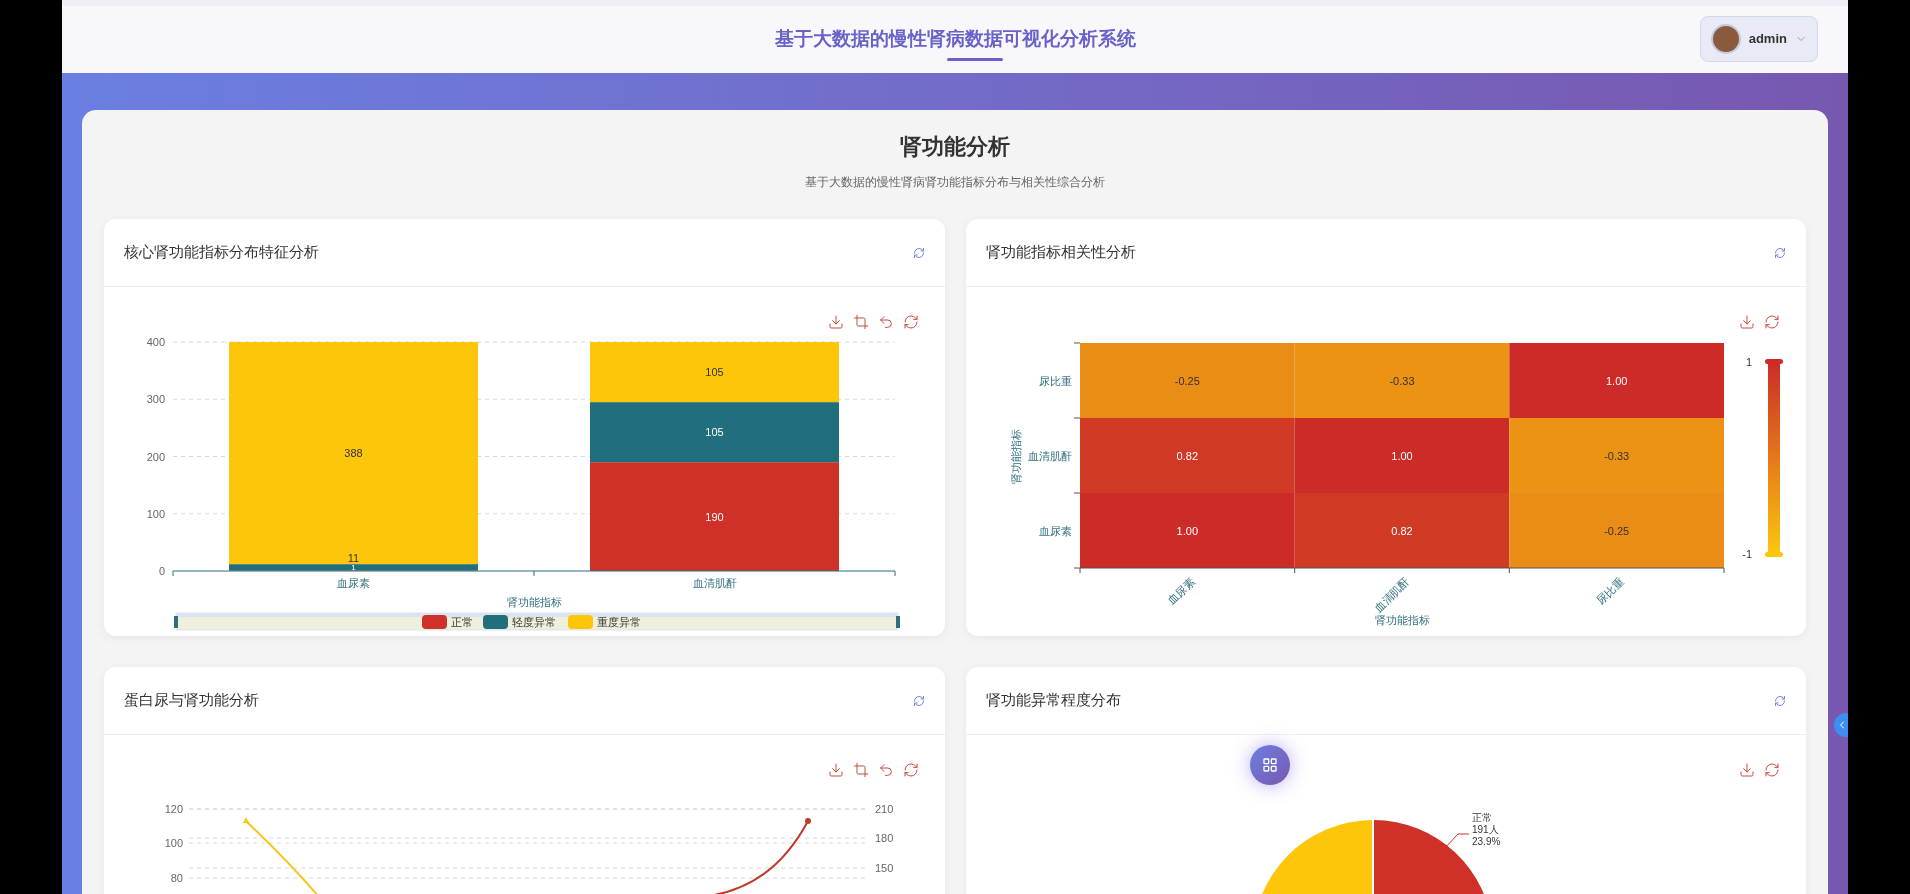 The image size is (1910, 894). What do you see at coordinates (161, 571) in the screenshot?
I see `axis-tick-label: 0` at bounding box center [161, 571].